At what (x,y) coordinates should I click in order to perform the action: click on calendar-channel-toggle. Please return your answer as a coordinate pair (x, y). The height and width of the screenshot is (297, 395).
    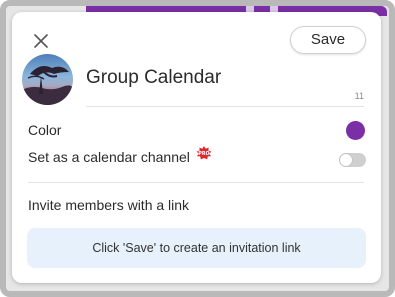
    Looking at the image, I should click on (352, 160).